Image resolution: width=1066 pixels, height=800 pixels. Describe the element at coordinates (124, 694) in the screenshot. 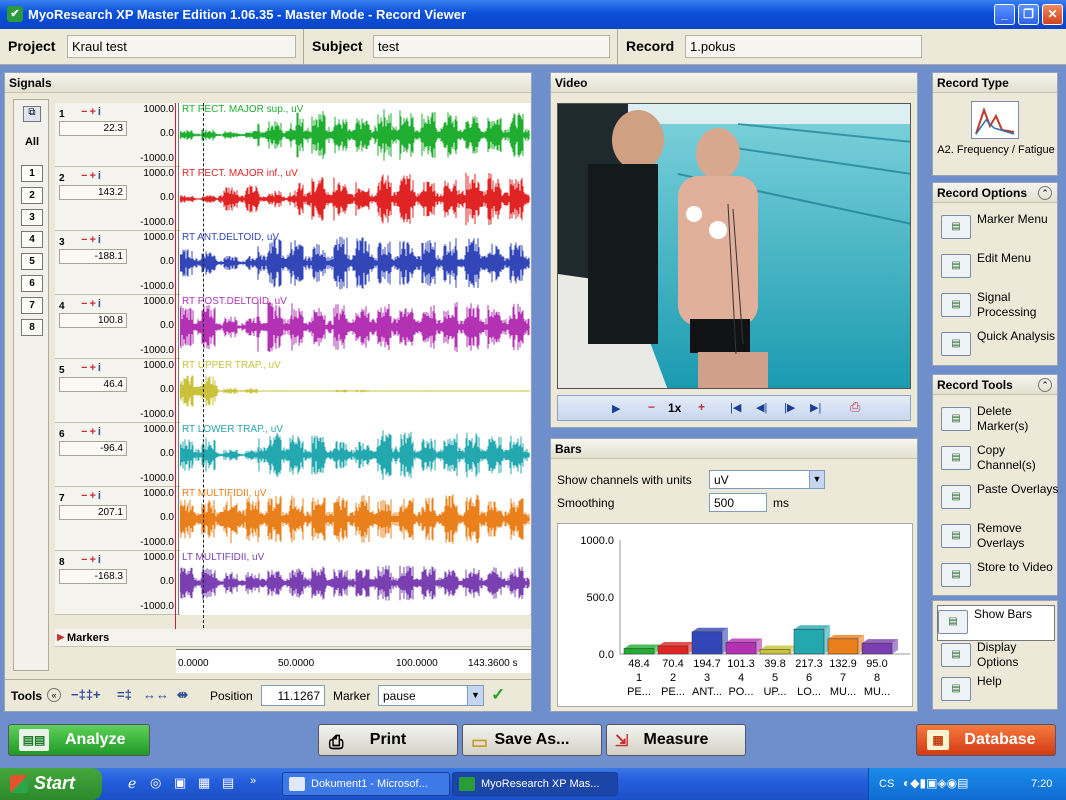

I see `fit-vertical-icon: =‡` at that location.